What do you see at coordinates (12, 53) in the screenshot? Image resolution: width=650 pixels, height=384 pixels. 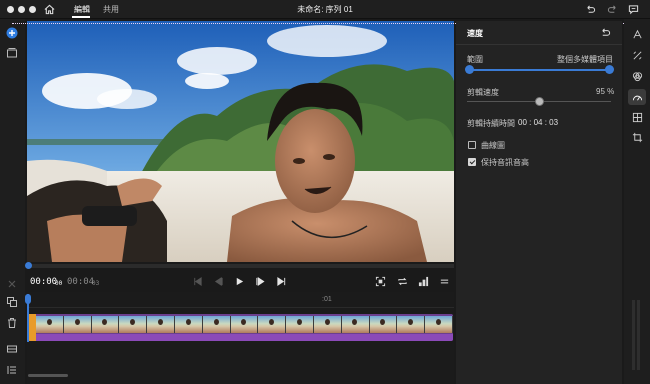 I see `media-icon` at bounding box center [12, 53].